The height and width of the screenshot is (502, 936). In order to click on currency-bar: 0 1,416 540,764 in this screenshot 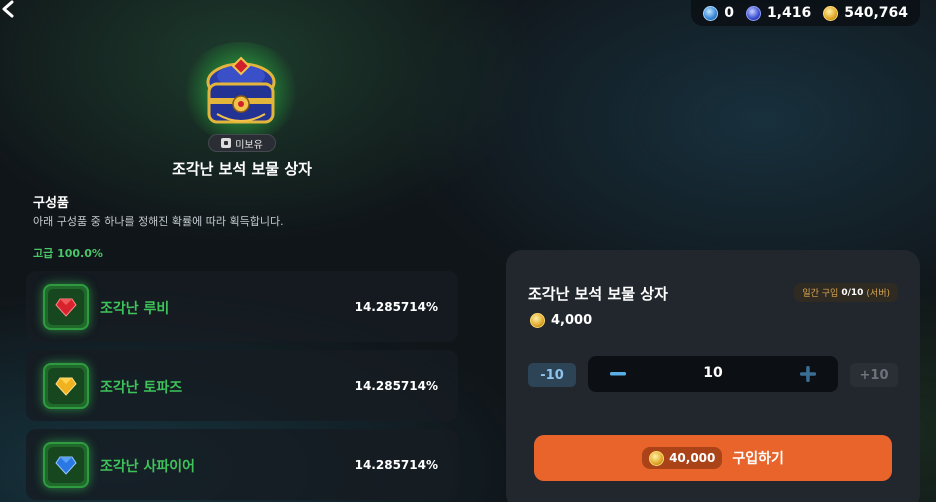, I will do `click(805, 13)`.